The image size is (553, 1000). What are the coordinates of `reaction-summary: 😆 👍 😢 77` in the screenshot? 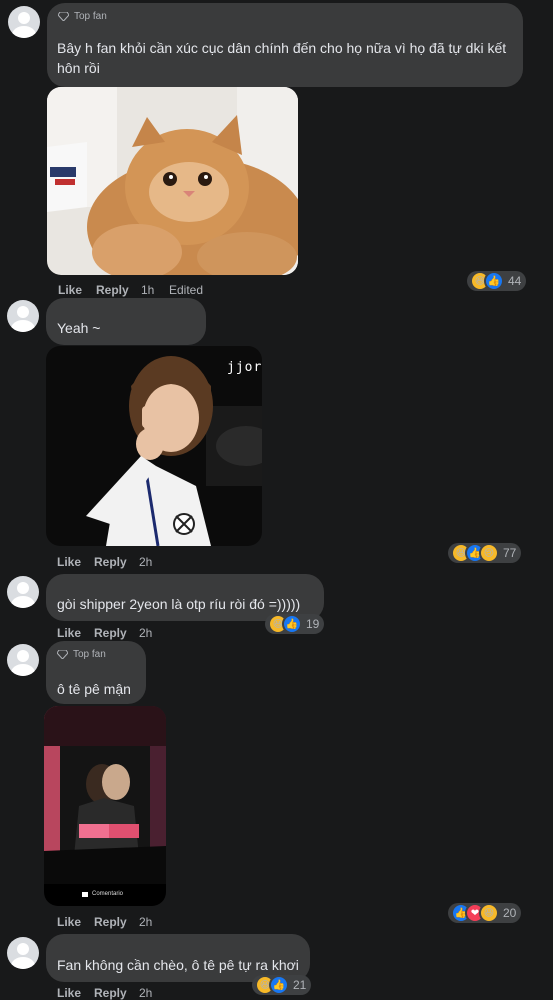 It's located at (485, 553).